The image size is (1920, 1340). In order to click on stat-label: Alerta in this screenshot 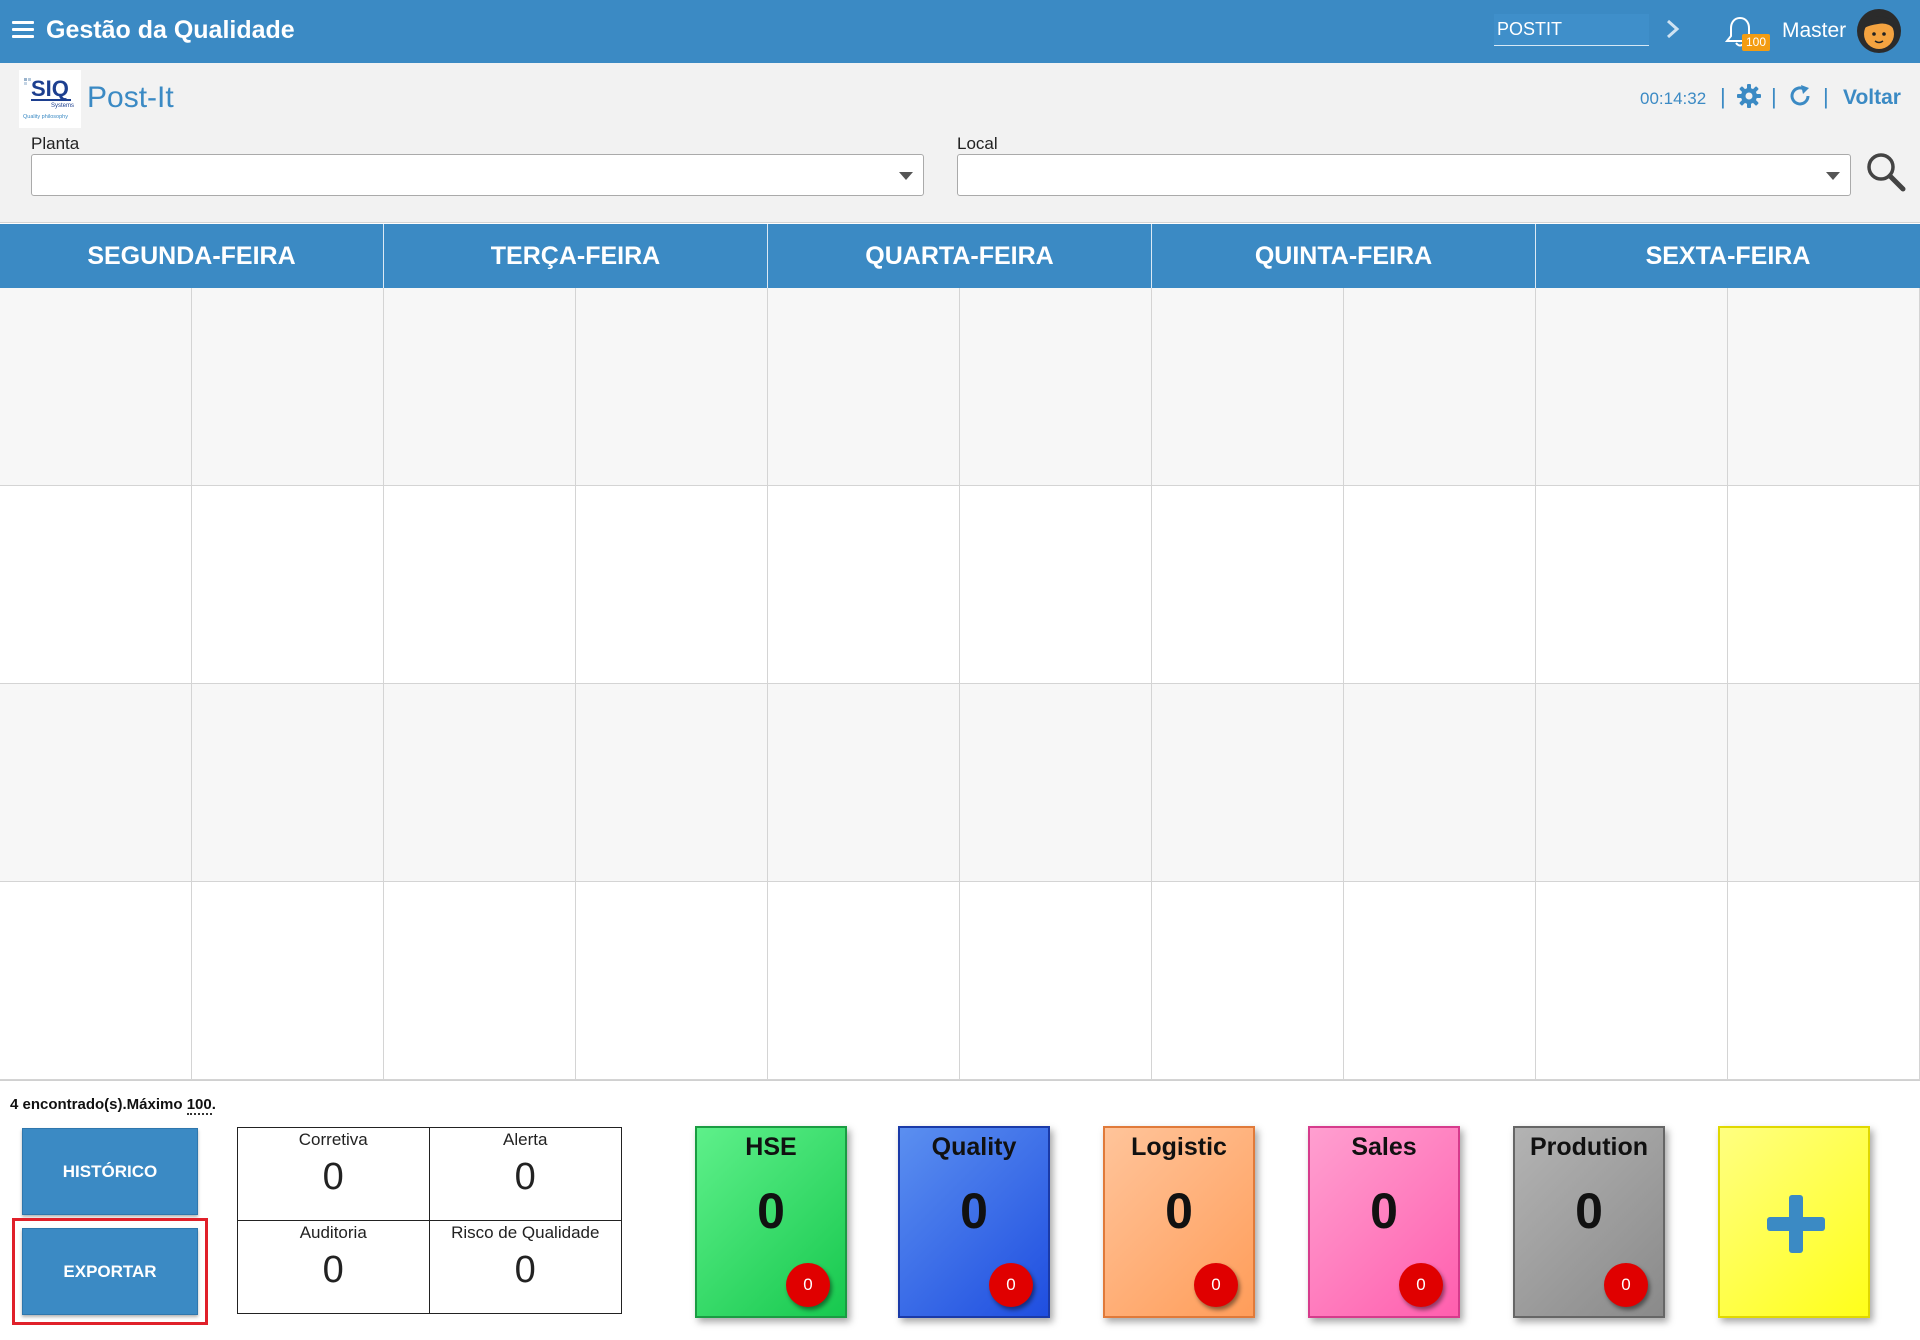, I will do `click(525, 1139)`.